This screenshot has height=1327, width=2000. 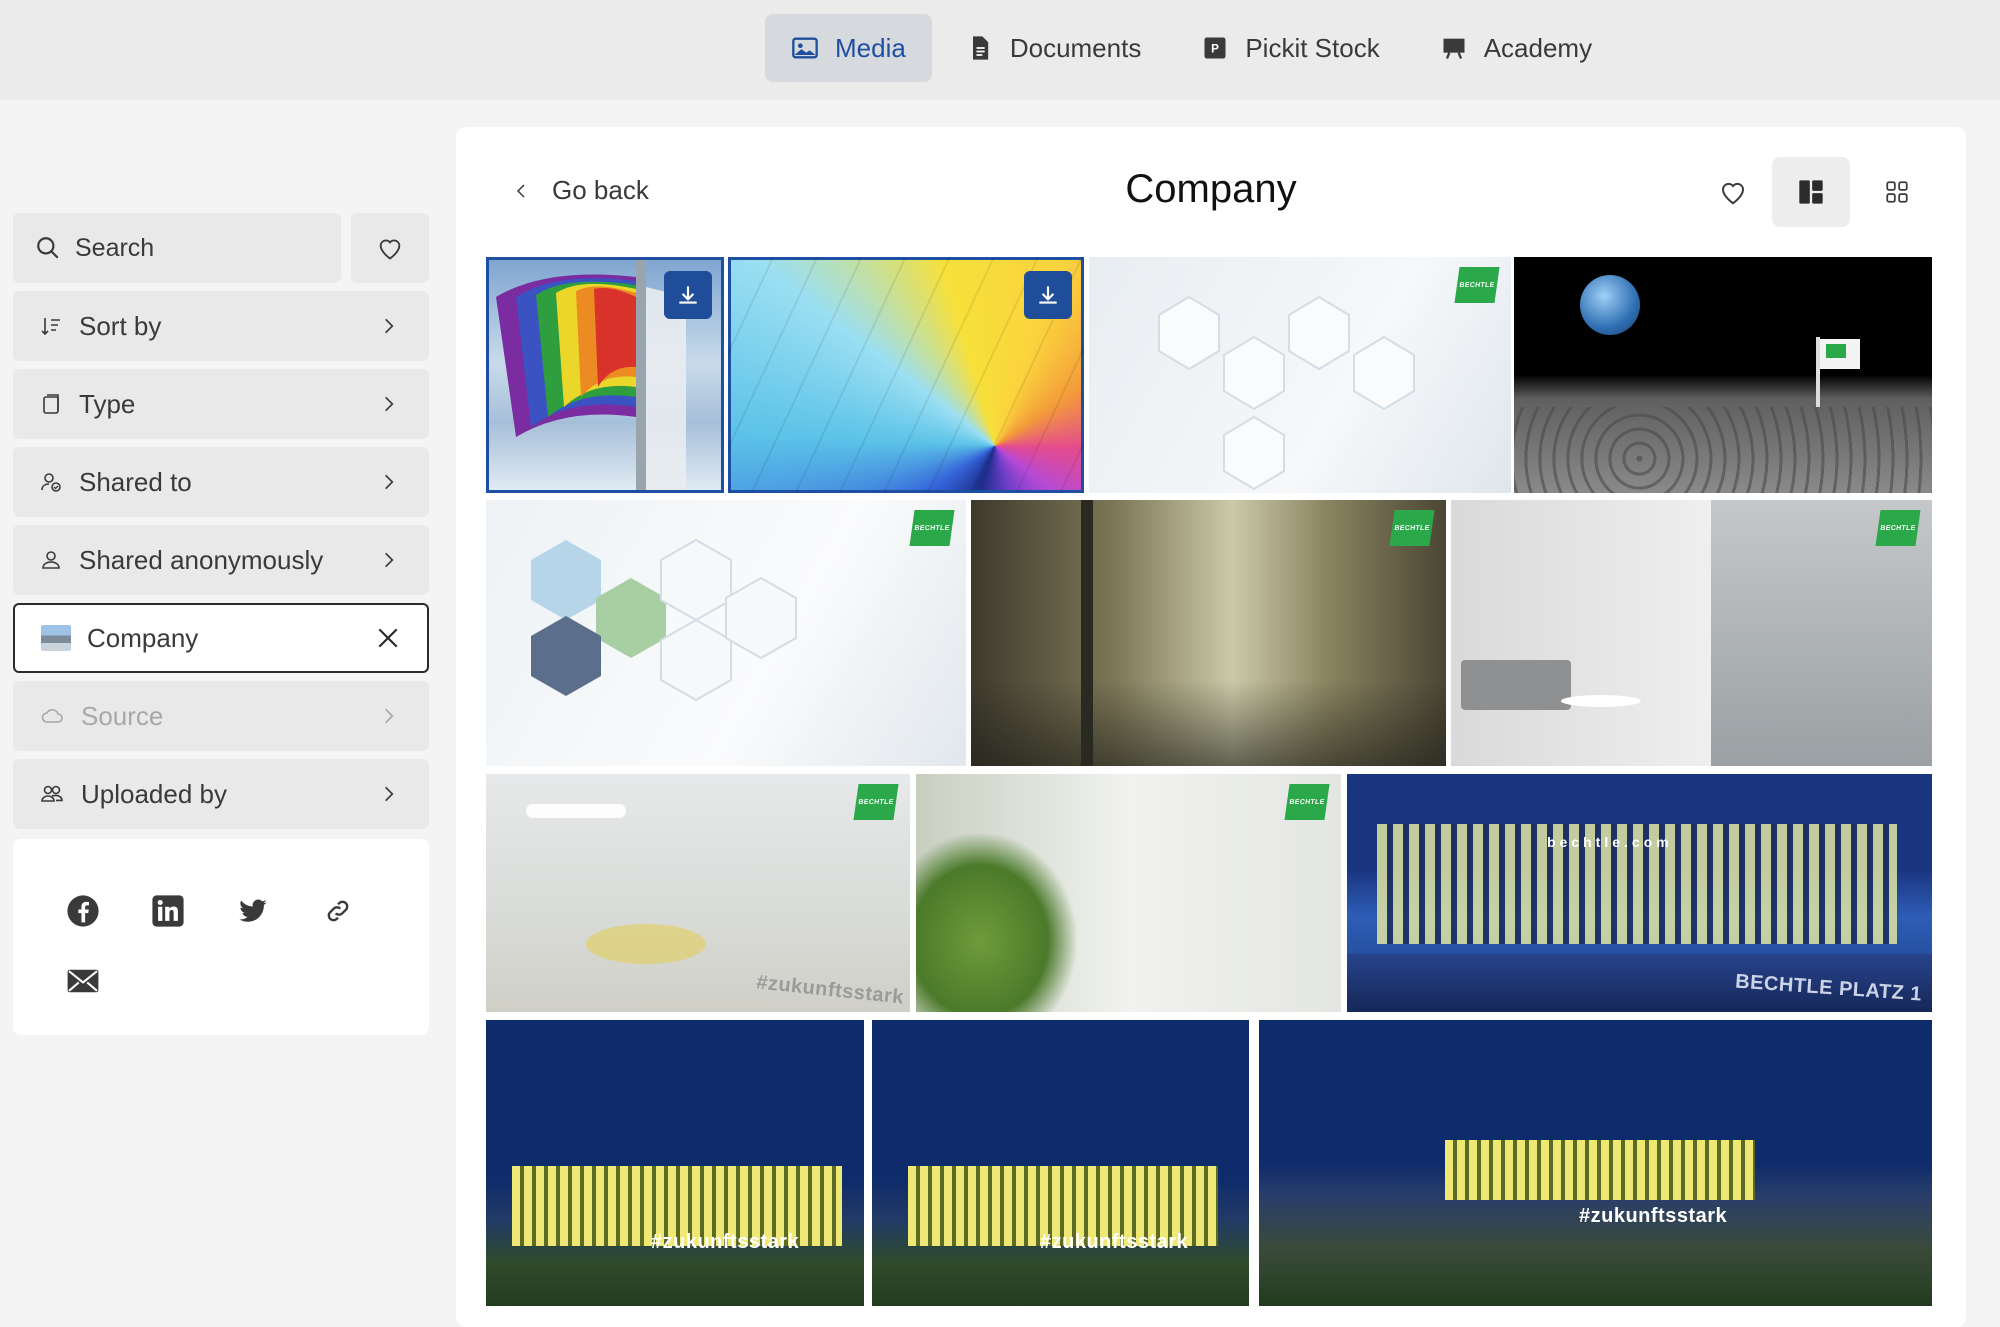 What do you see at coordinates (221, 937) in the screenshot?
I see `share-card` at bounding box center [221, 937].